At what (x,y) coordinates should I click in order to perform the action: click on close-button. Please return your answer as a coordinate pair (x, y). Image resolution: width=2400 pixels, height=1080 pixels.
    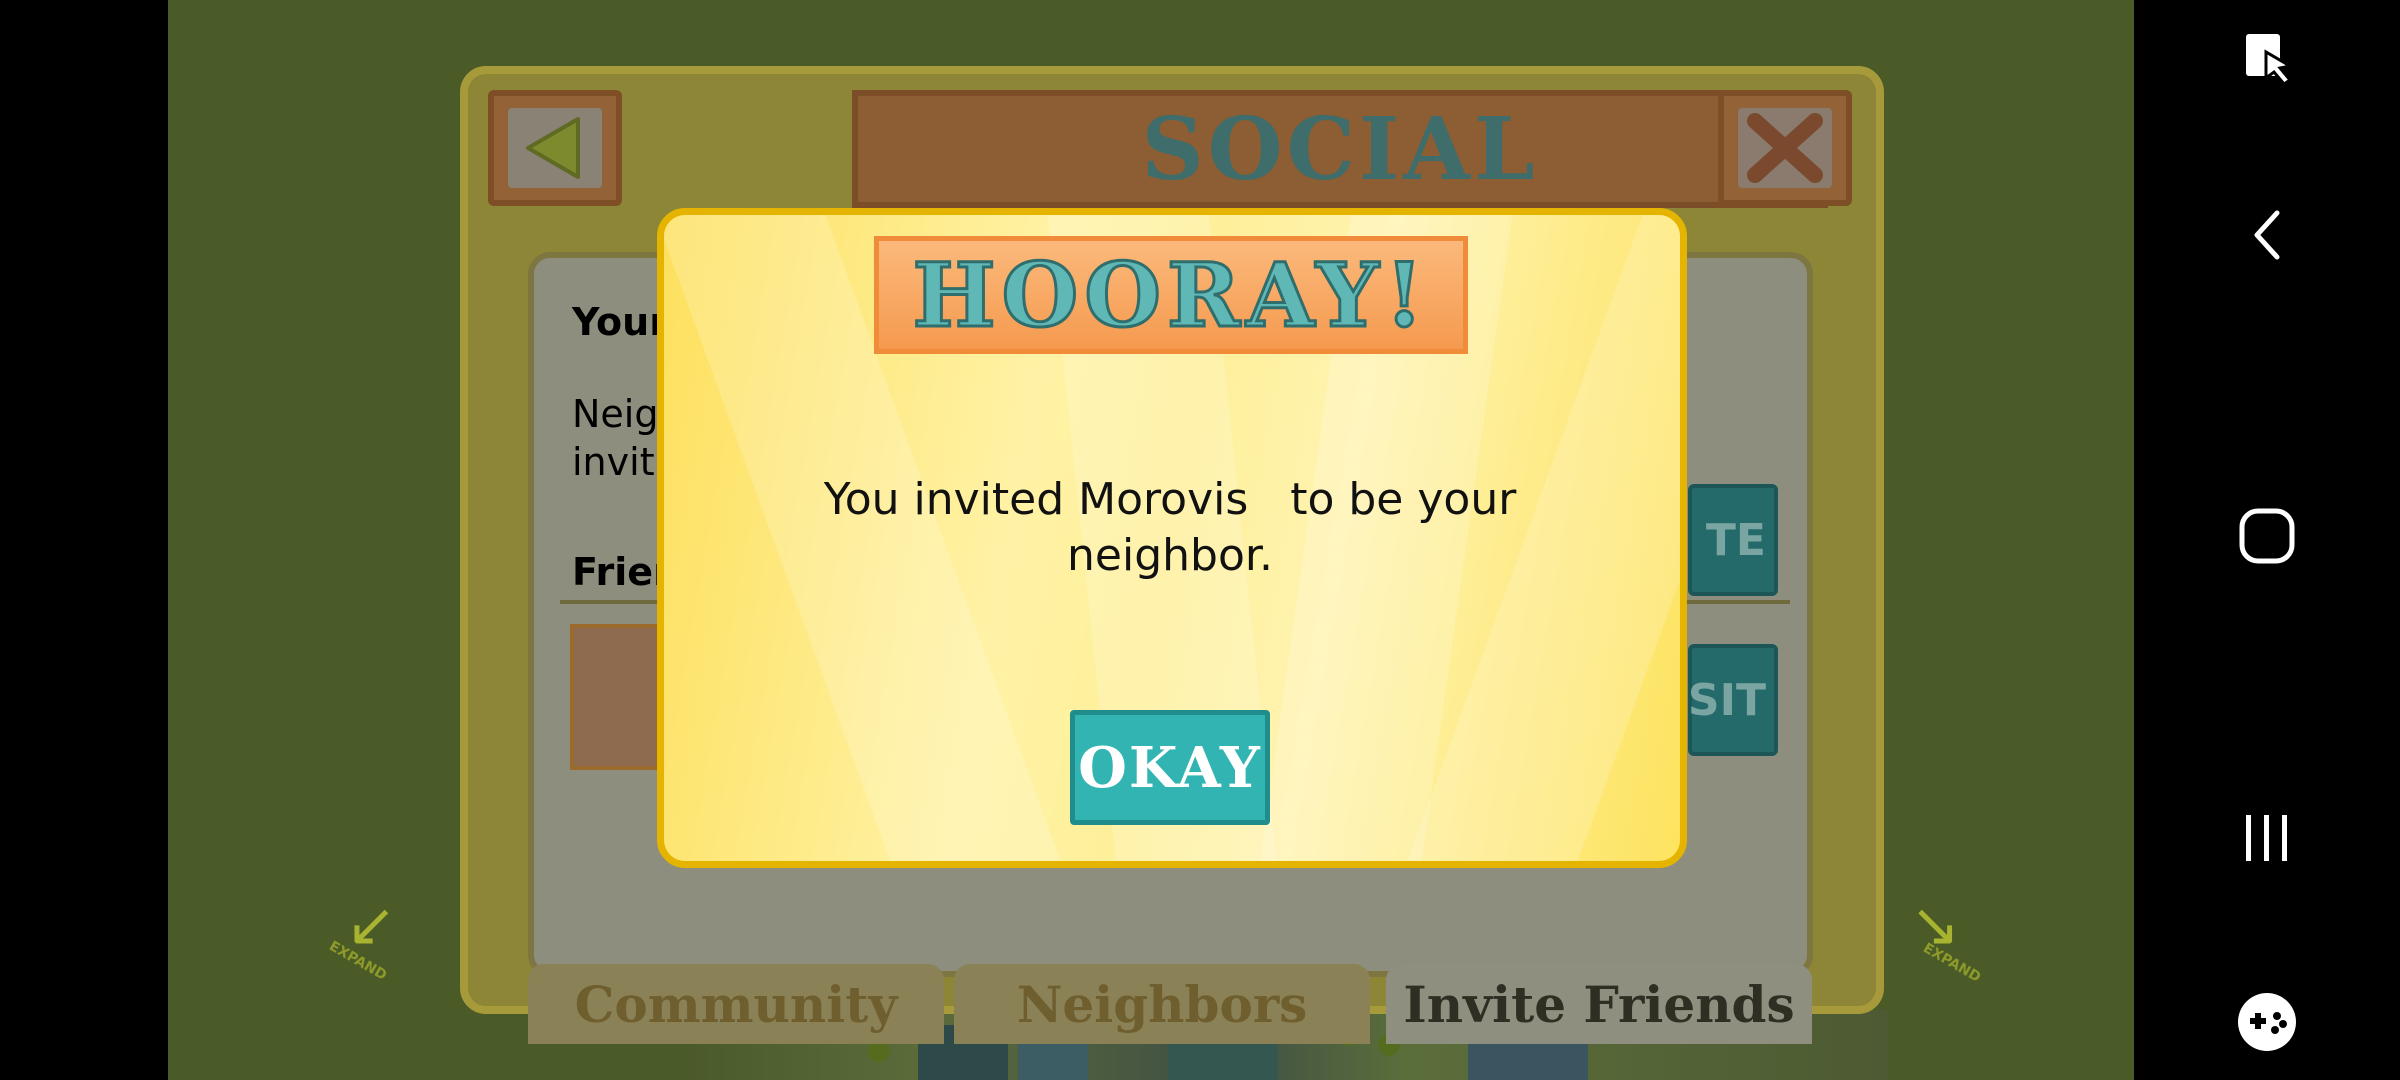
    Looking at the image, I should click on (1785, 148).